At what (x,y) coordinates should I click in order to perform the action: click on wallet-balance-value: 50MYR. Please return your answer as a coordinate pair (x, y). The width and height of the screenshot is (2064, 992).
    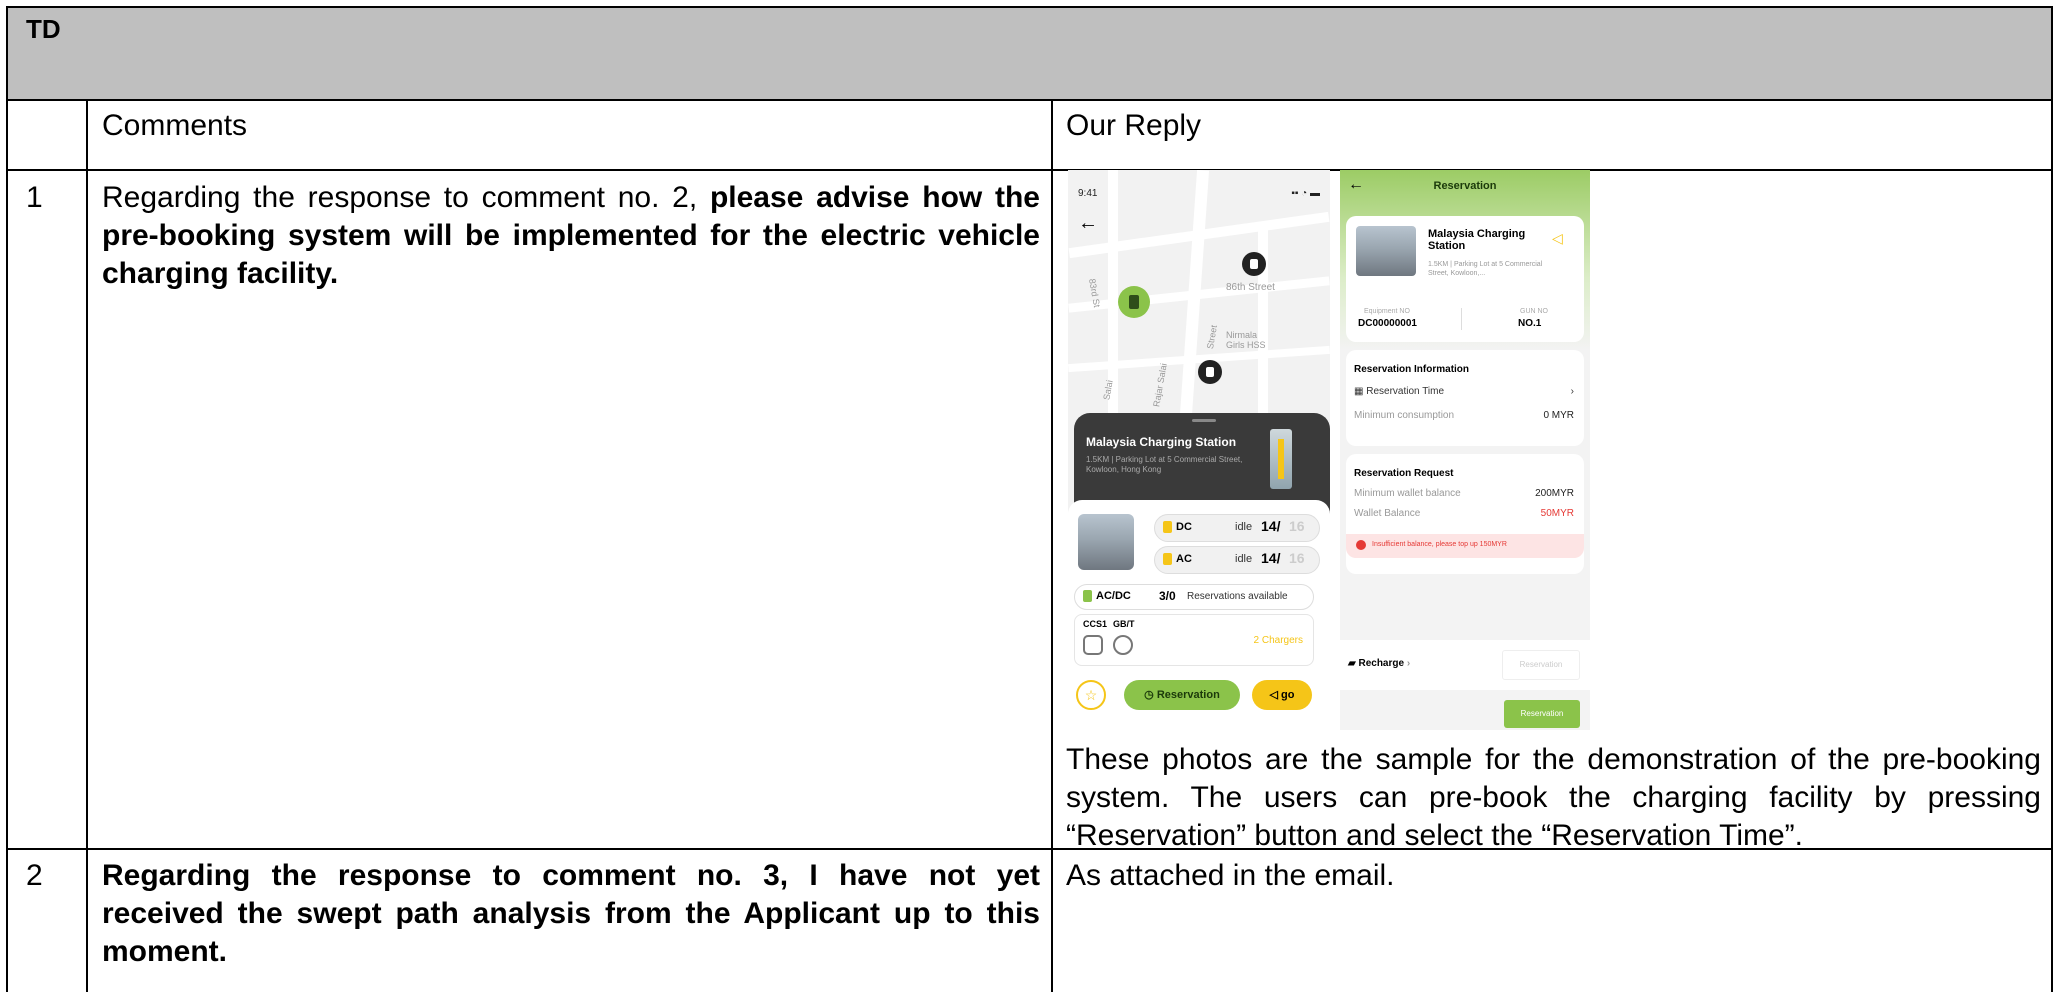
    Looking at the image, I should click on (1557, 513).